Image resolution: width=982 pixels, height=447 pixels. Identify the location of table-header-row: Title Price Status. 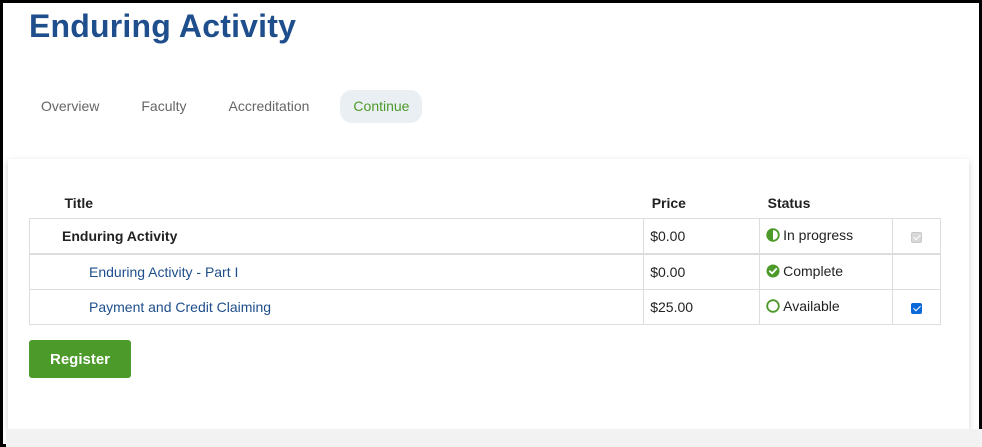
(485, 203).